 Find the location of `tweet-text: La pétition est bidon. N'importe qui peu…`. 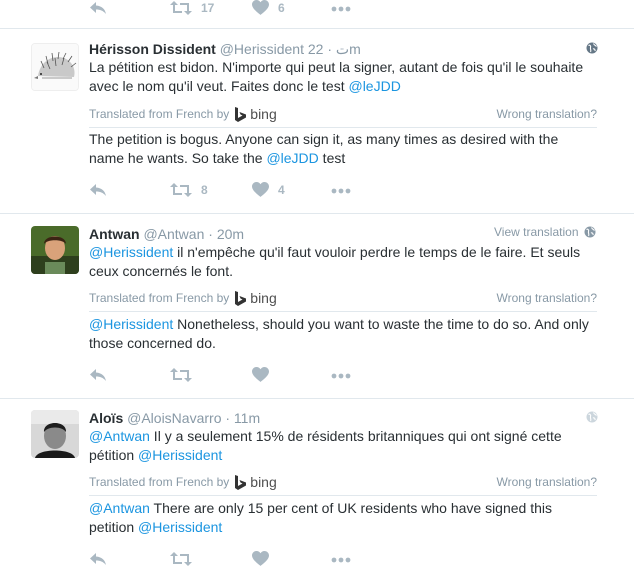

tweet-text: La pétition est bidon. N'importe qui peu… is located at coordinates (346, 77).